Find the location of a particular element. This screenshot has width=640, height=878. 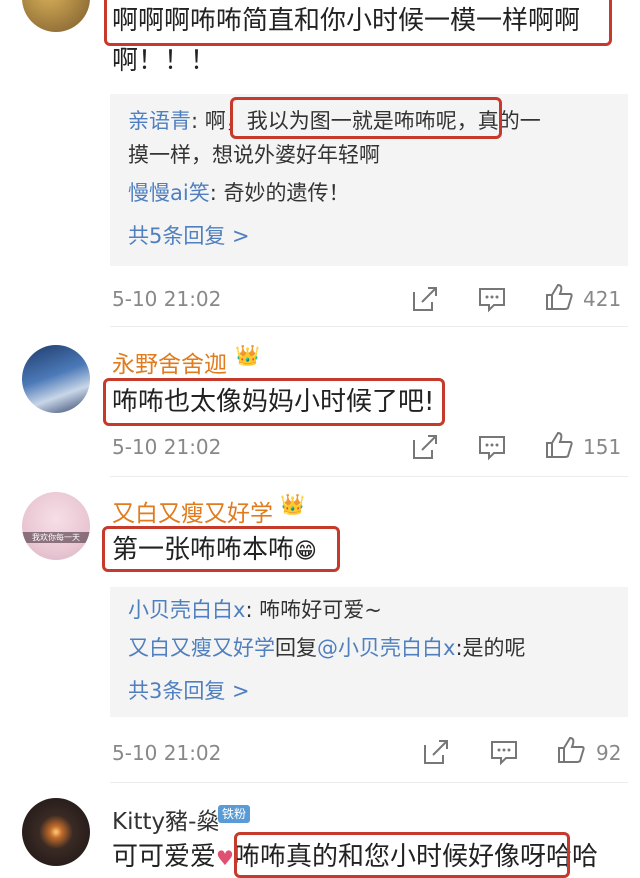

more-replies-link: 共3条回复 > is located at coordinates (189, 690).